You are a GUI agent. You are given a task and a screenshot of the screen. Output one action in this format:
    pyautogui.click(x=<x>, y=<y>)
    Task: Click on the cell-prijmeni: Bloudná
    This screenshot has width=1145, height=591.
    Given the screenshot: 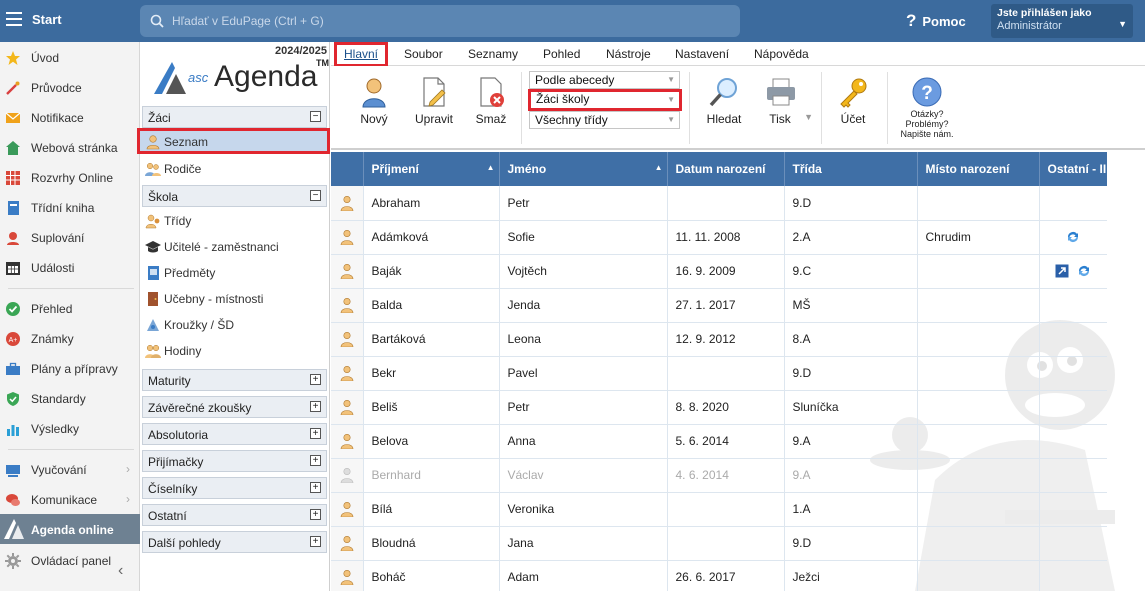 What is the action you would take?
    pyautogui.click(x=431, y=543)
    